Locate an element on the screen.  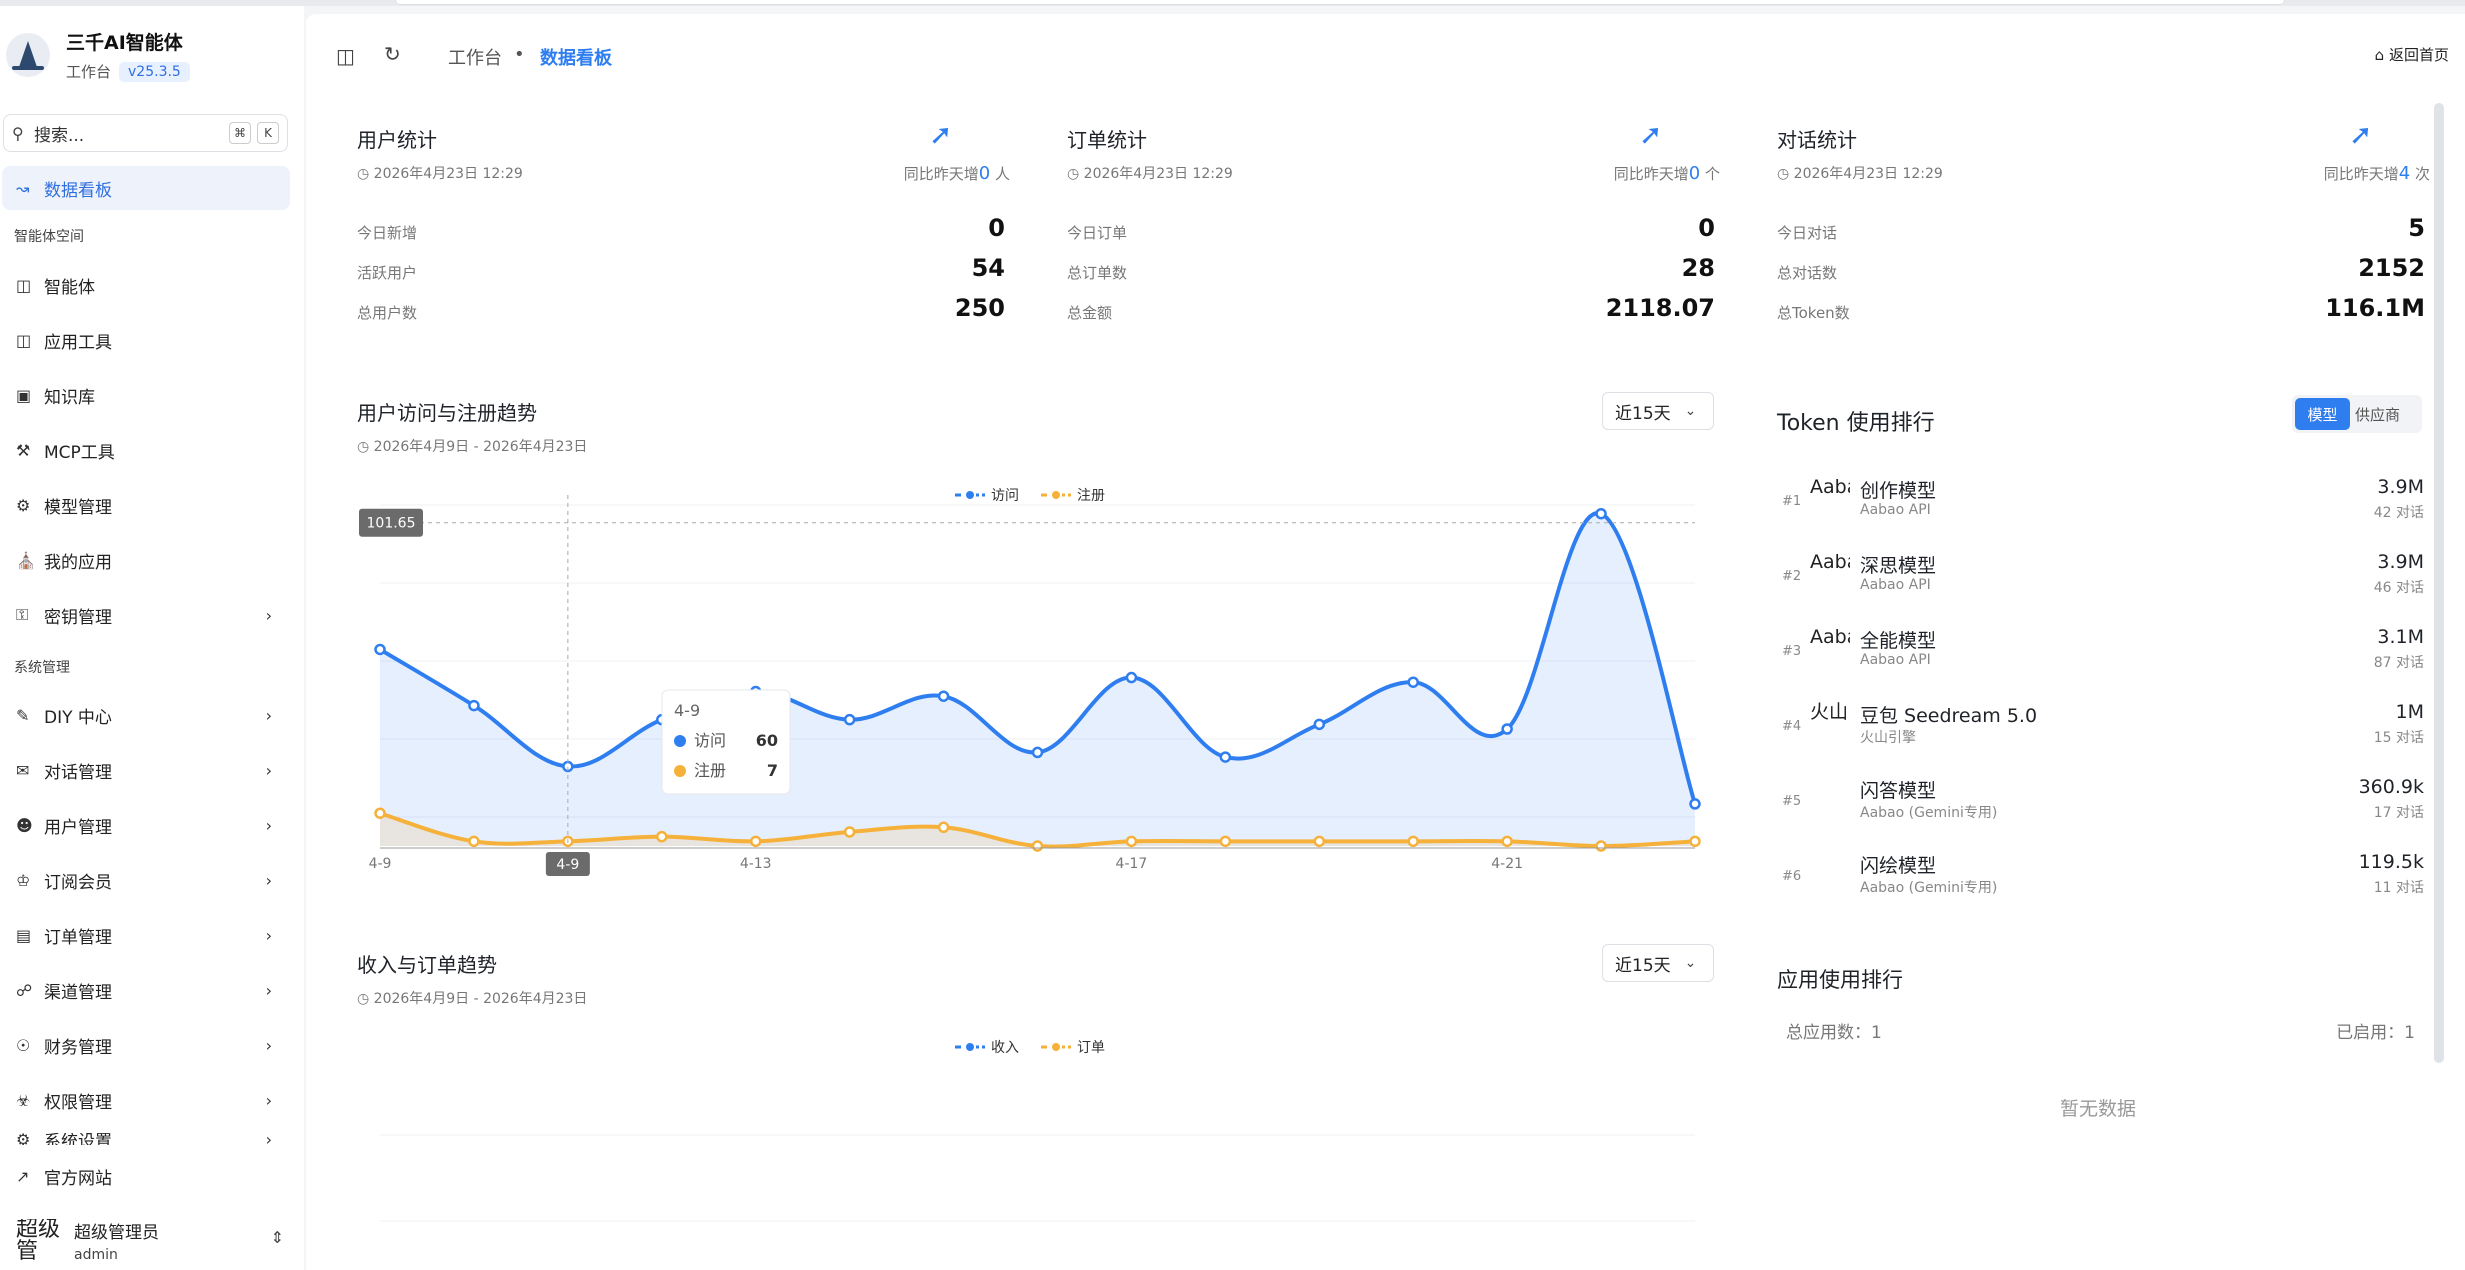
stat-row-value: 54 is located at coordinates (988, 268).